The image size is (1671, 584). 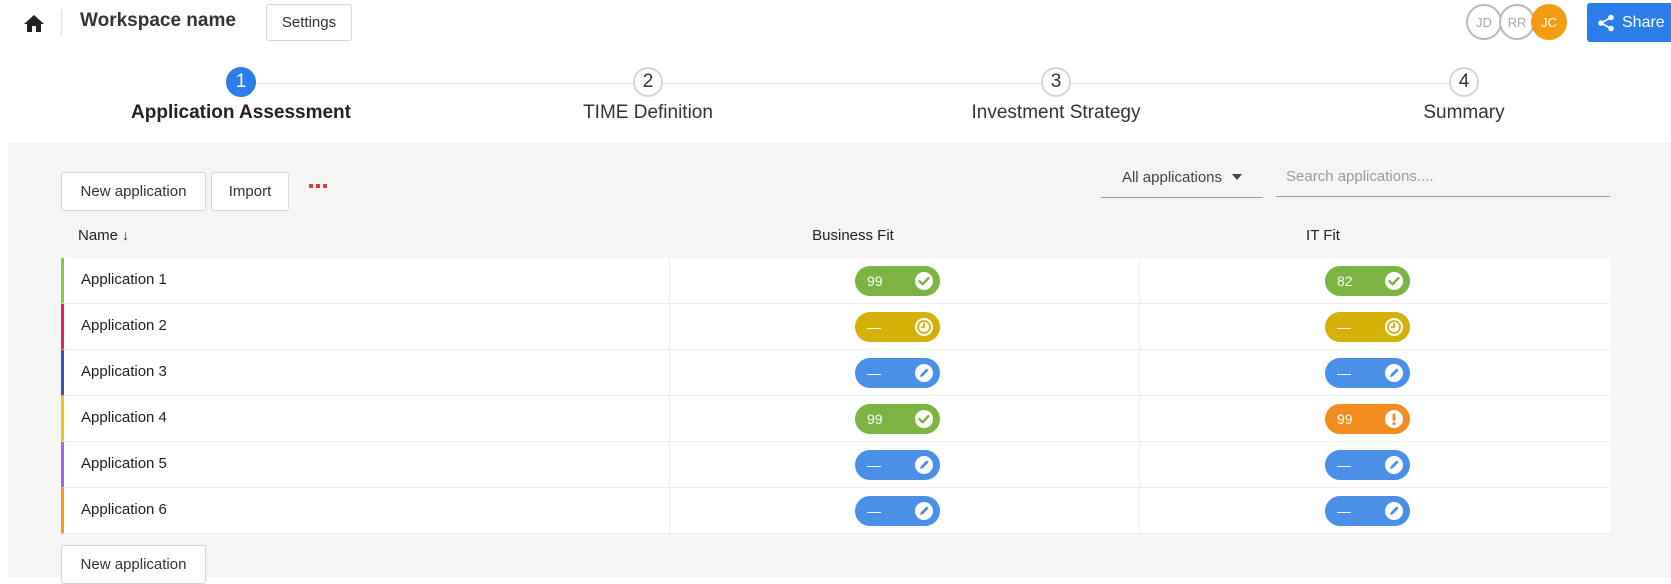 What do you see at coordinates (1464, 112) in the screenshot?
I see `step-label: Summary` at bounding box center [1464, 112].